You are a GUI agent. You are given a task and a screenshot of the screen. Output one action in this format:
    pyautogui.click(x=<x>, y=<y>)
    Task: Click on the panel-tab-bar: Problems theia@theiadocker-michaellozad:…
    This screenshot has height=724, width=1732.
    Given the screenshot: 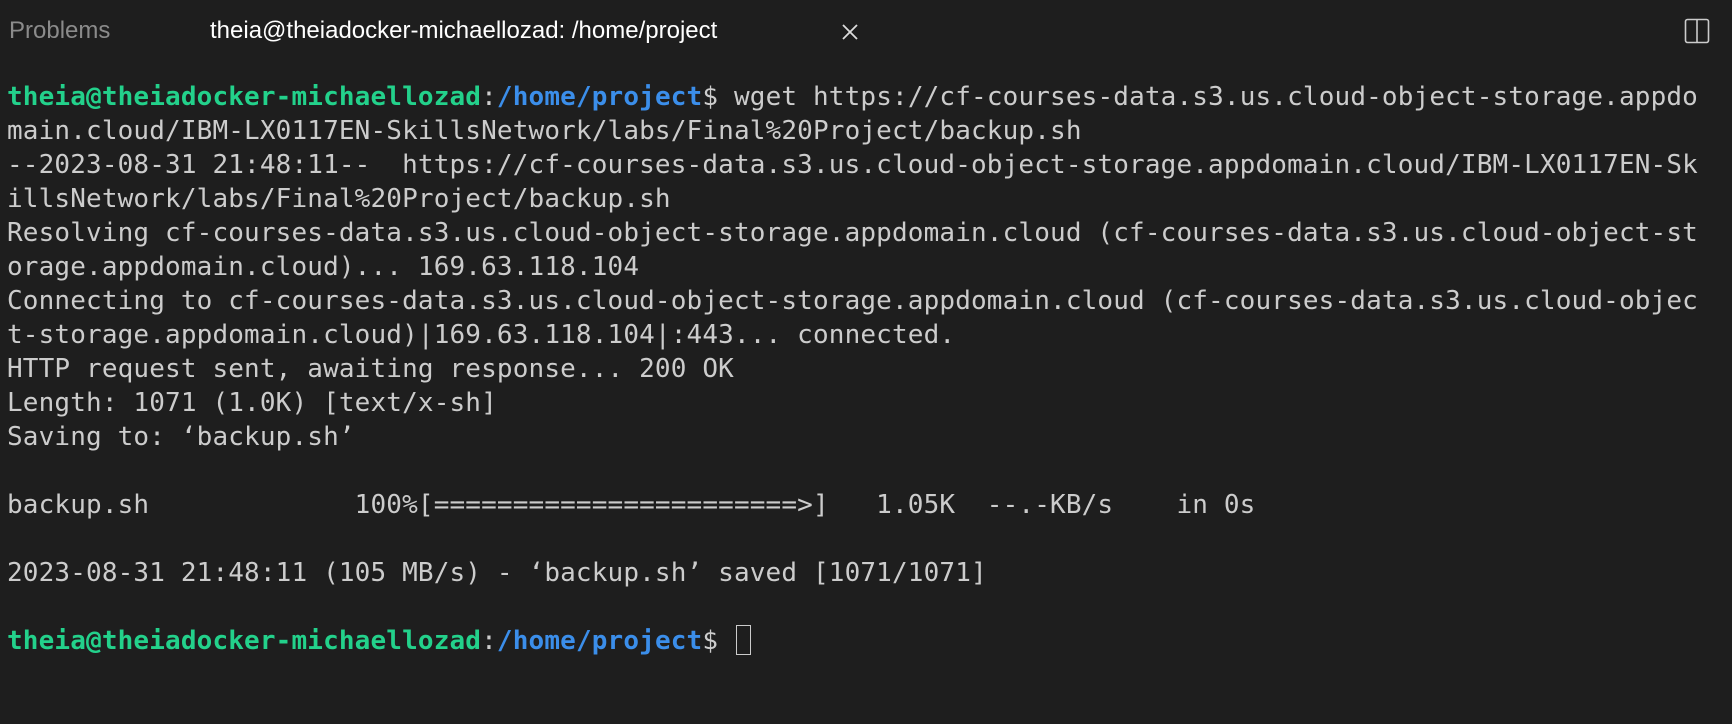 What is the action you would take?
    pyautogui.click(x=866, y=33)
    